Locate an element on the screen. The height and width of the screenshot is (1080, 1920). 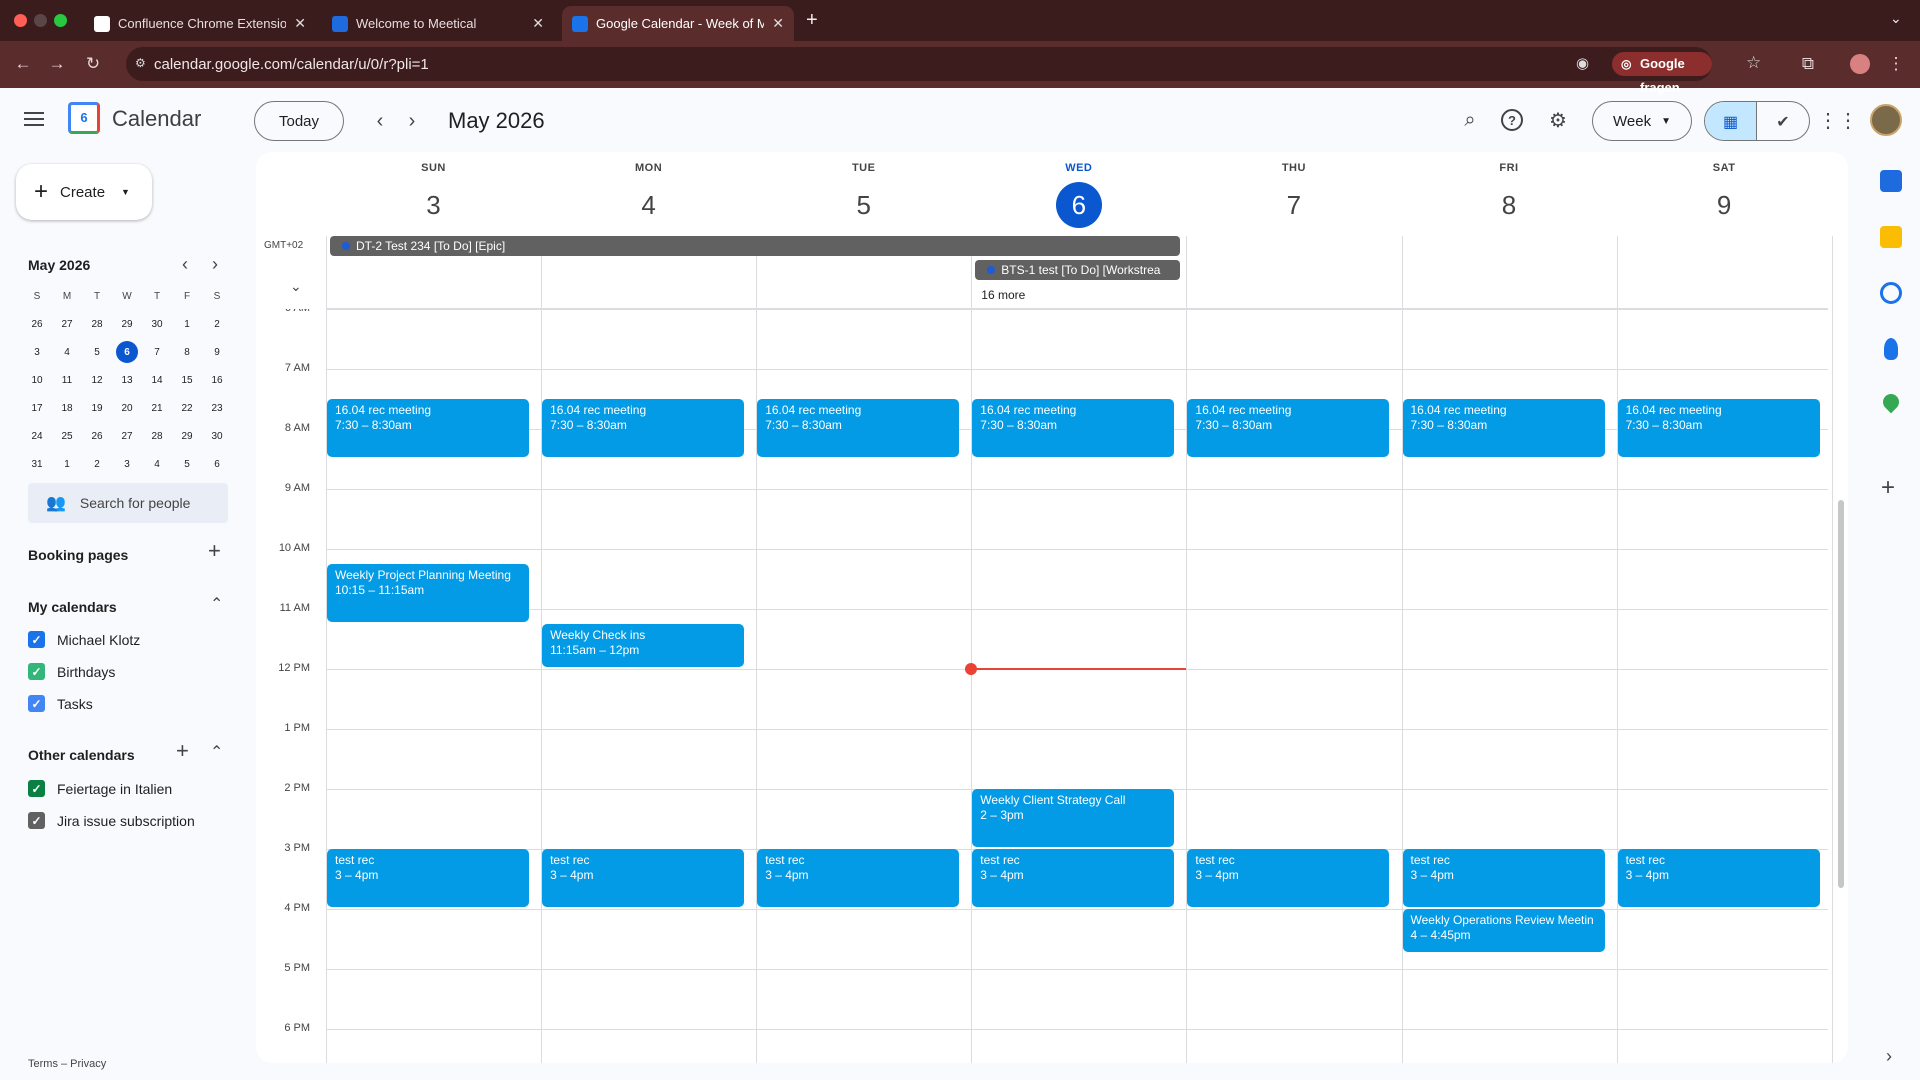
mini-day: 18 is located at coordinates (67, 408).